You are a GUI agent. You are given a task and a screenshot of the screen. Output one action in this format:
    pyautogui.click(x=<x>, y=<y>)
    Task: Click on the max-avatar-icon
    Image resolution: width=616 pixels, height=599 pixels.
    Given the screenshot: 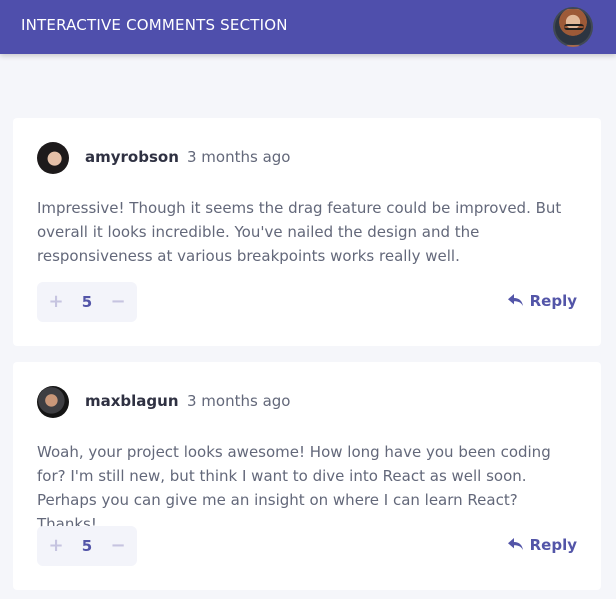 What is the action you would take?
    pyautogui.click(x=53, y=402)
    